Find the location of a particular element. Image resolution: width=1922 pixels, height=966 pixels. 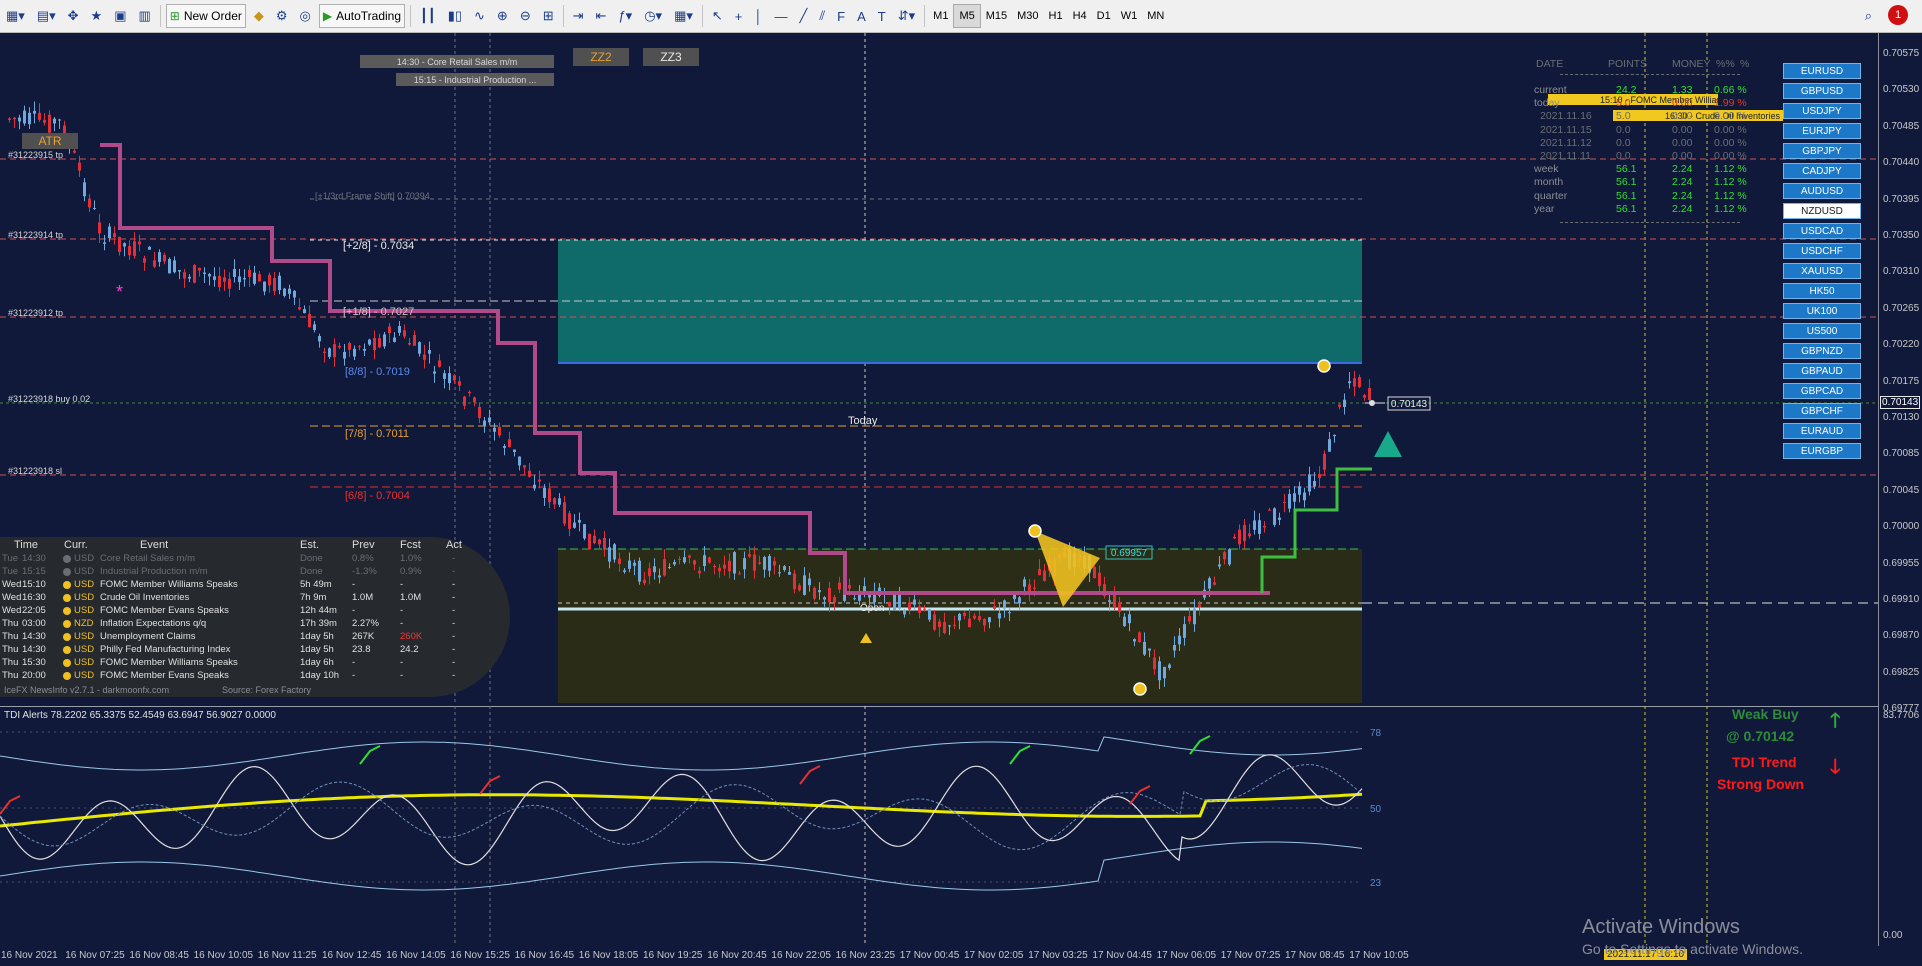

chart-shift-icon: ⇤ is located at coordinates (601, 16).